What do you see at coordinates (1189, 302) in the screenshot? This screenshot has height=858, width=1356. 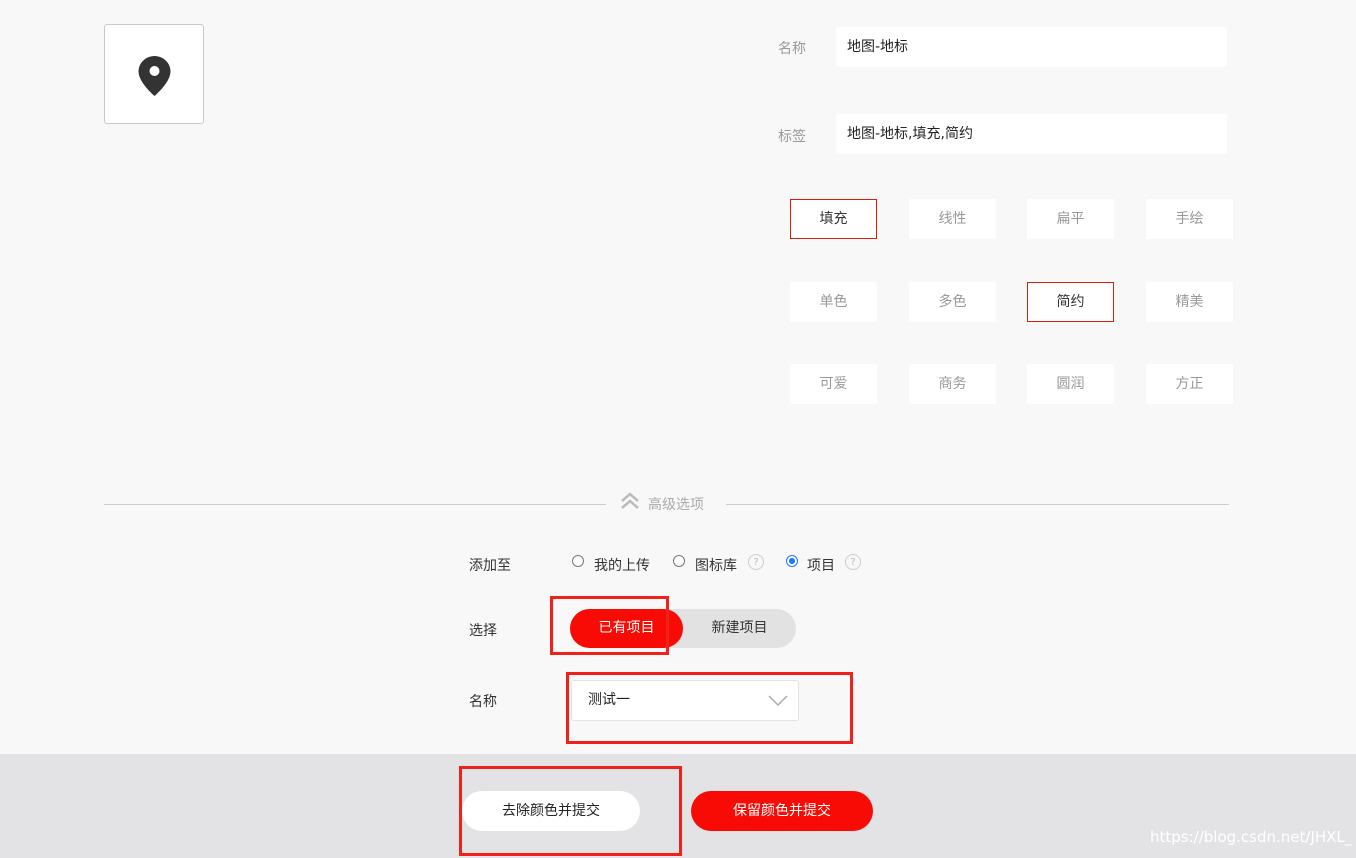 I see `style-tag-exquisite: 精美` at bounding box center [1189, 302].